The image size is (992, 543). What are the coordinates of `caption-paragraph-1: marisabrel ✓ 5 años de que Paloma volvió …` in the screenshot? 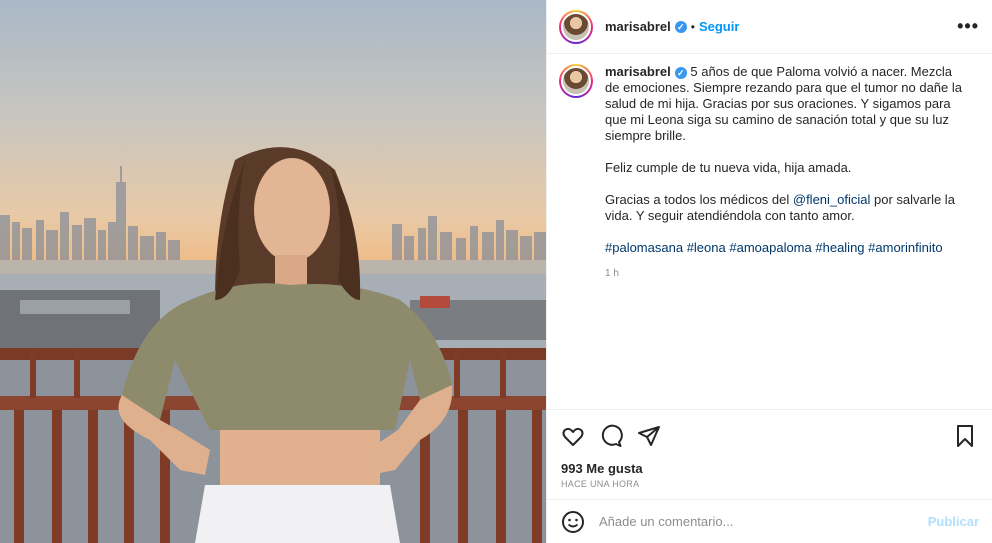 It's located at (785, 104).